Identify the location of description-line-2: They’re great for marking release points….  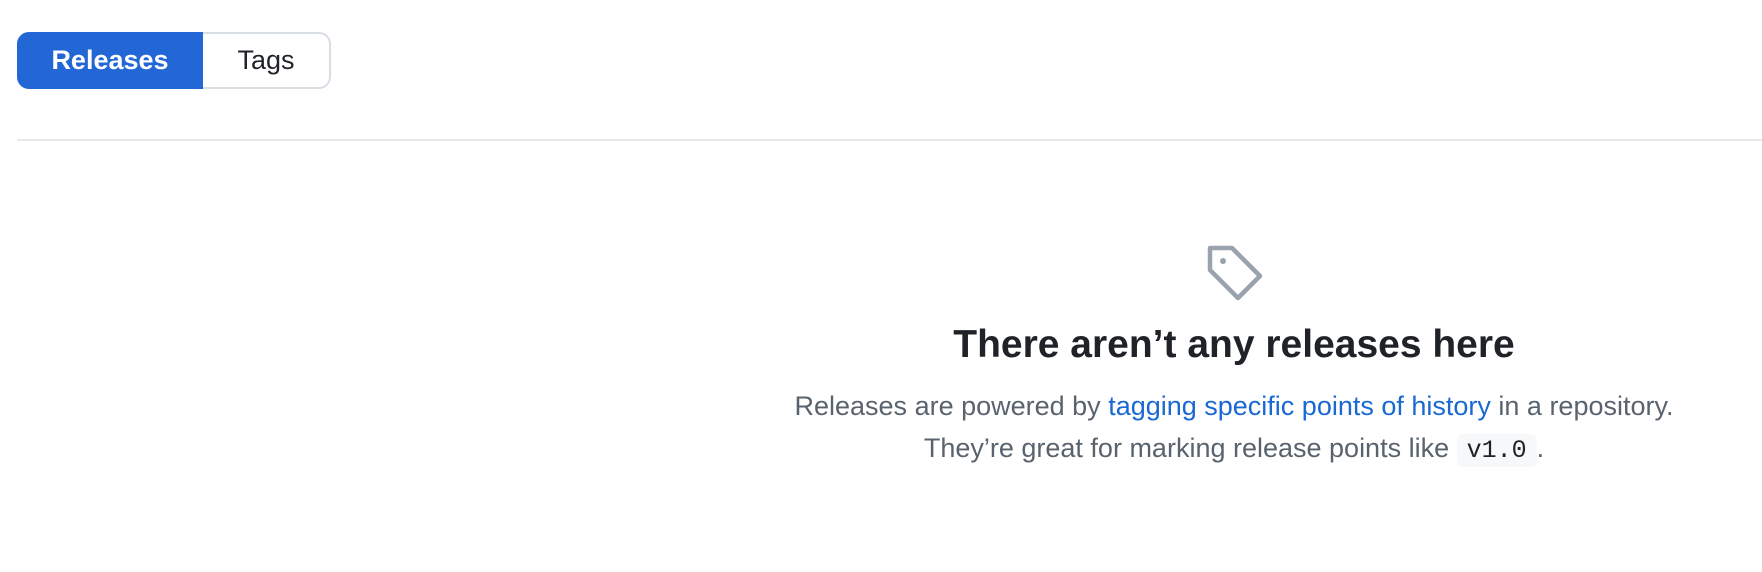
(1231, 449).